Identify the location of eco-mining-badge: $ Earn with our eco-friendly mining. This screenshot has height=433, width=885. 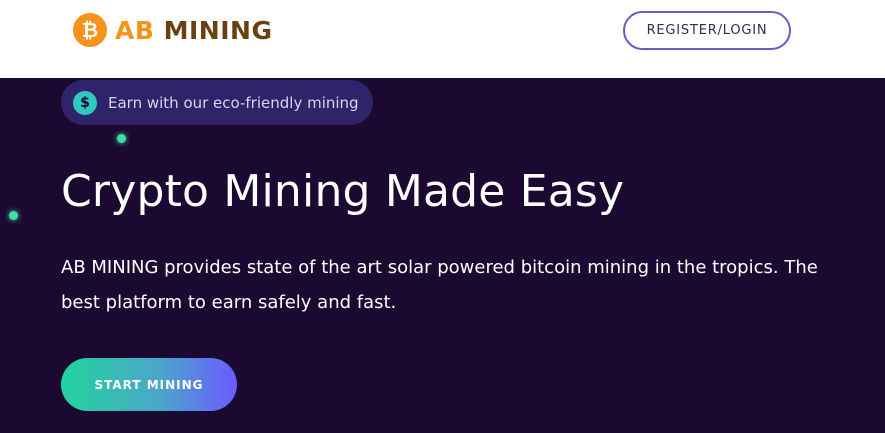
(217, 102).